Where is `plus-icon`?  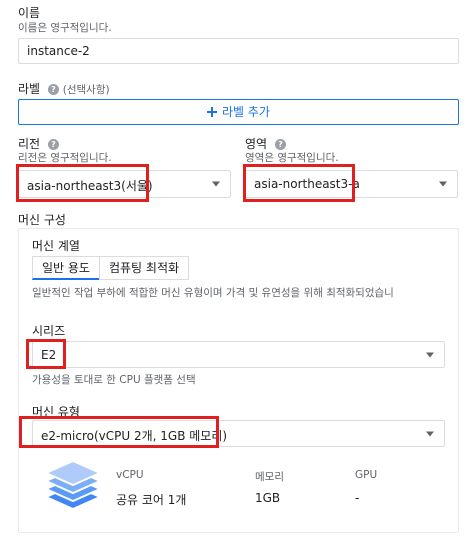 plus-icon is located at coordinates (212, 111).